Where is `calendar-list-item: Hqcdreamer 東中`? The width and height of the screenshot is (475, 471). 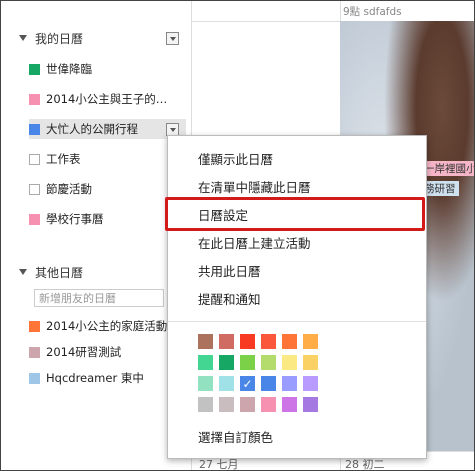 calendar-list-item: Hqcdreamer 東中 is located at coordinates (86, 378).